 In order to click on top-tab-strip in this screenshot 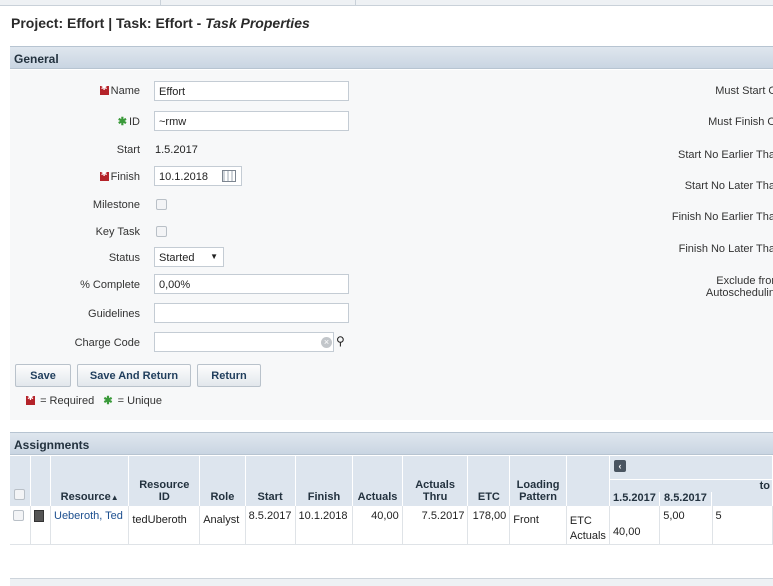, I will do `click(386, 3)`.